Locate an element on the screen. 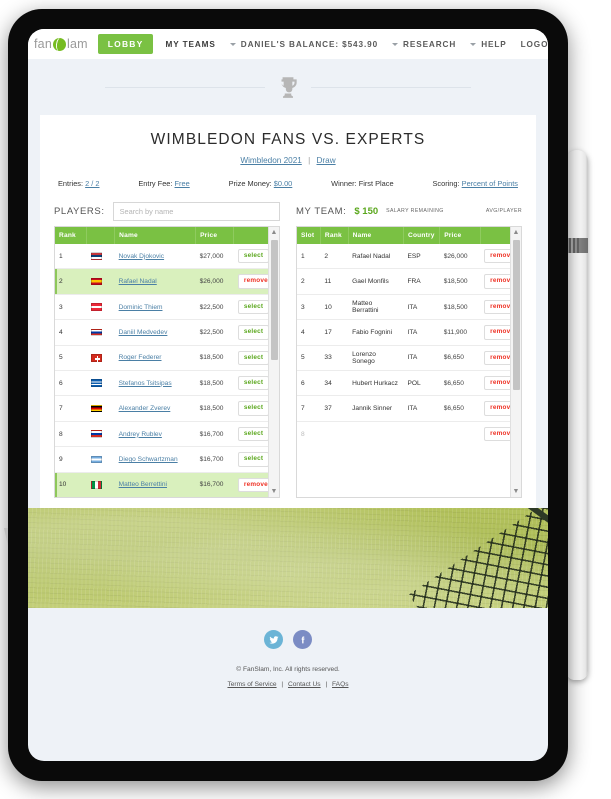 Image resolution: width=611 pixels, height=799 pixels. fanslam-logo: fan lam is located at coordinates (61, 44).